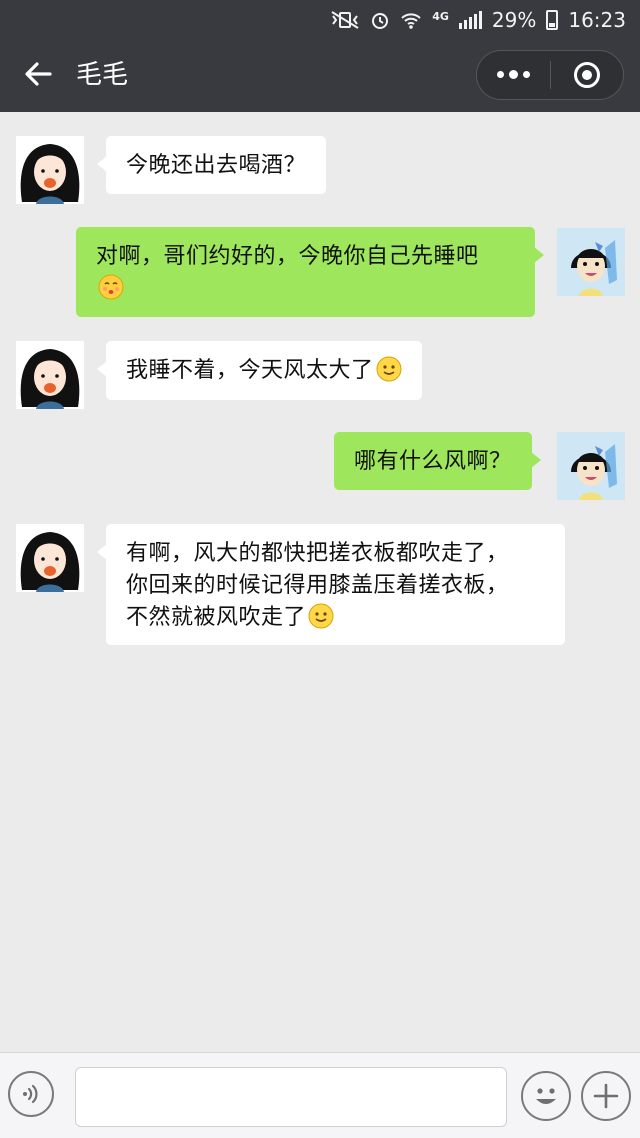 The height and width of the screenshot is (1138, 640). I want to click on voice-button, so click(31, 1094).